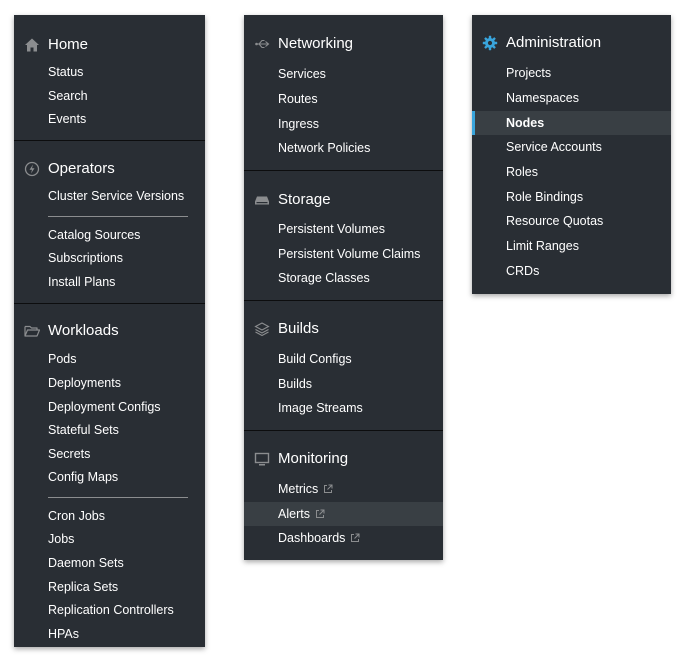 The image size is (691, 659). I want to click on nav-item-label: Dashboards, so click(312, 538).